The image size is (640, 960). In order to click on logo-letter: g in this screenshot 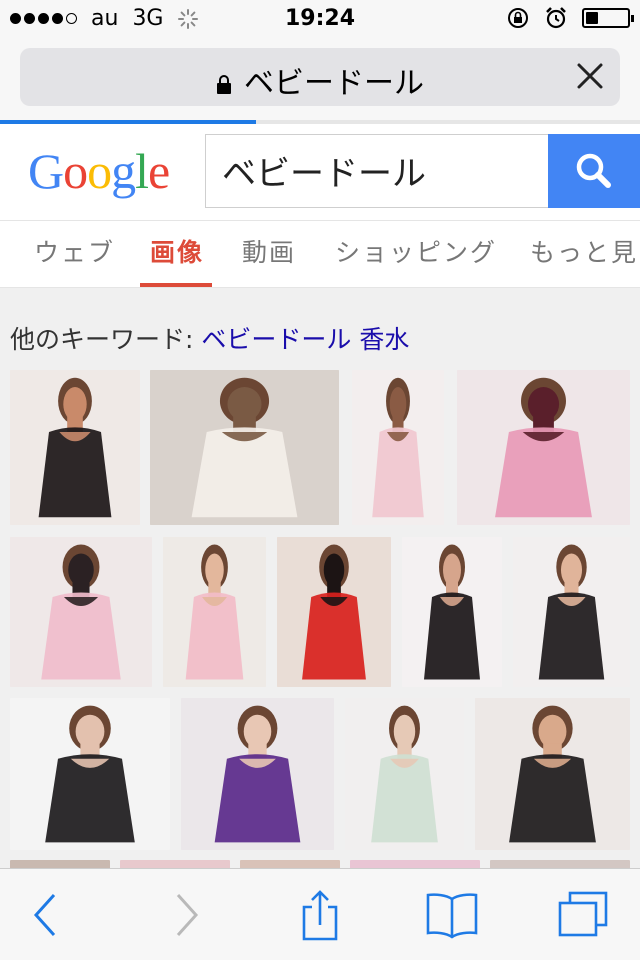, I will do `click(123, 171)`.